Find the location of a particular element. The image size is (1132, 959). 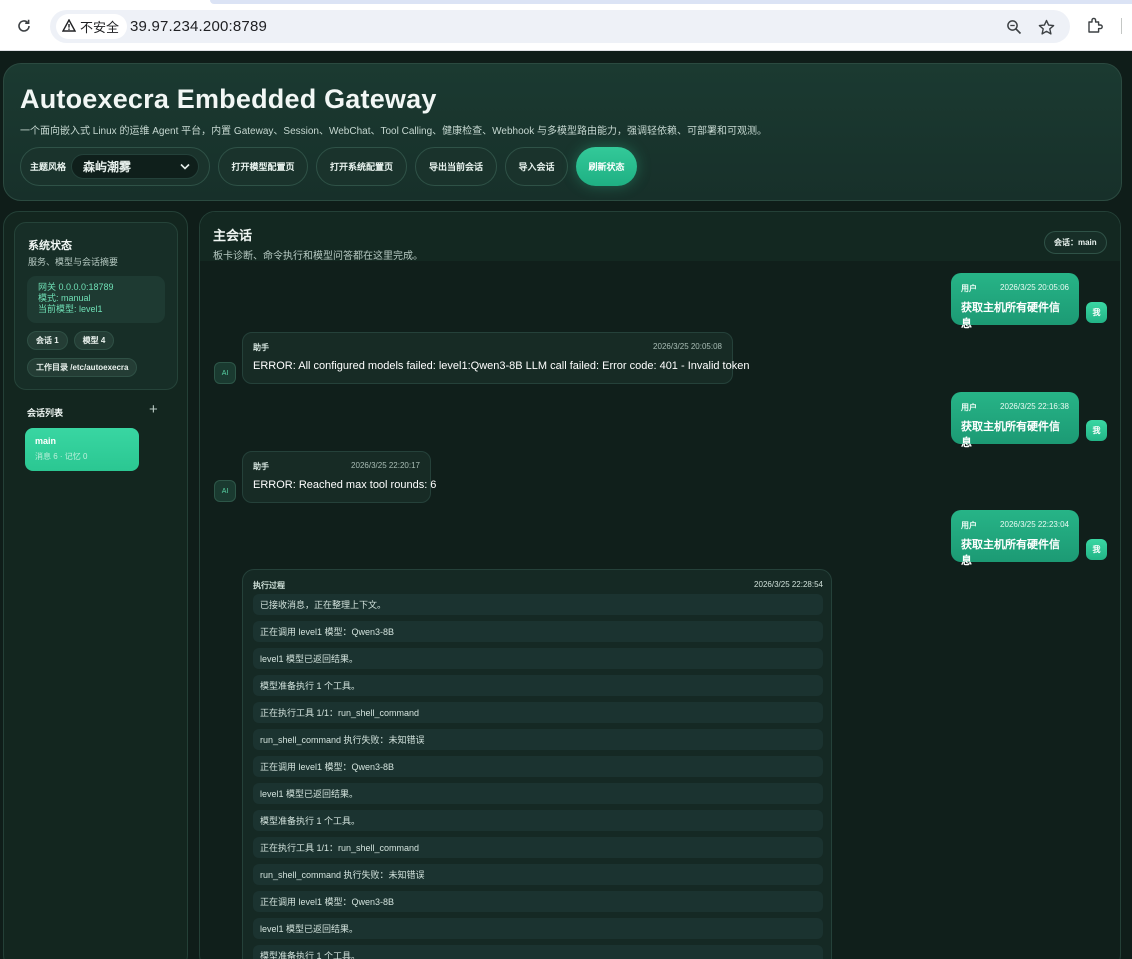

open-model-config-button: 打开模型配置页 is located at coordinates (263, 166).